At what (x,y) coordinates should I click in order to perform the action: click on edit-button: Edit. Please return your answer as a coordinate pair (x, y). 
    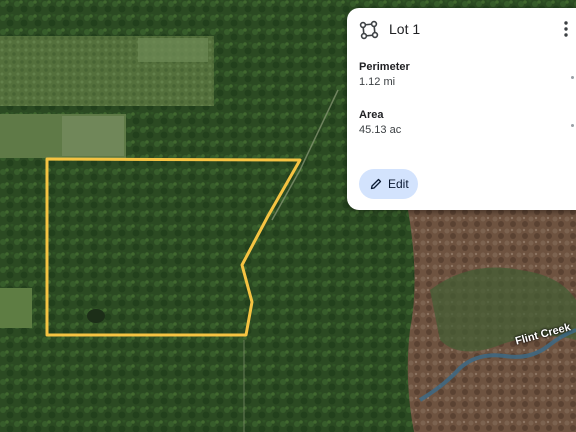
    Looking at the image, I should click on (388, 184).